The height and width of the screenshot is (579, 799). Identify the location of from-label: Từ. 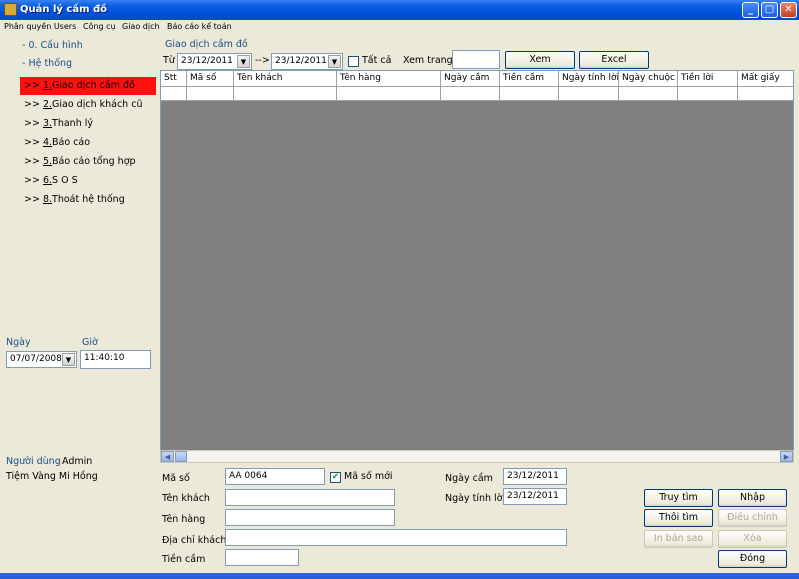
(169, 60).